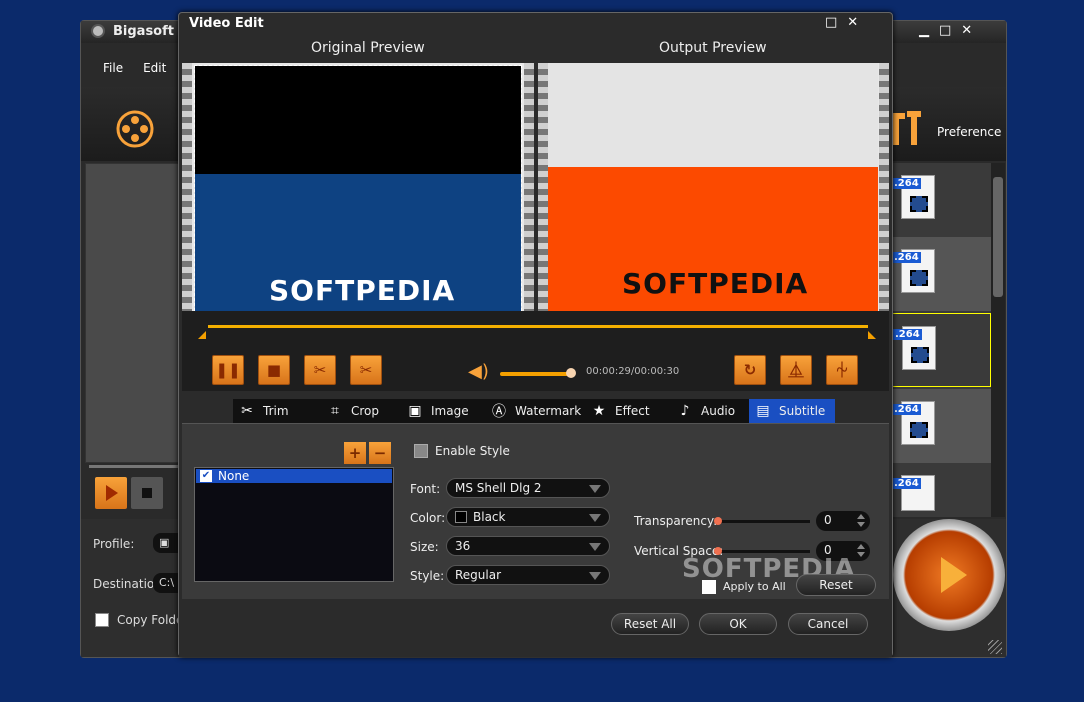 This screenshot has width=1084, height=702. Describe the element at coordinates (528, 546) in the screenshot. I see `size-select: 36` at that location.